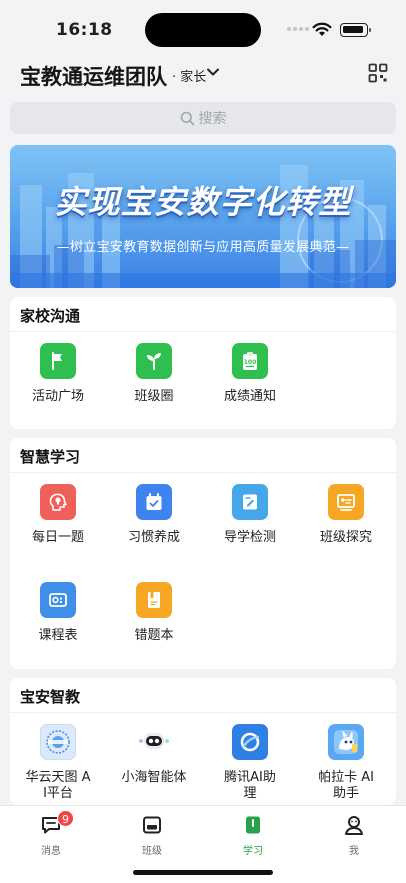  I want to click on svg-text: 100, so click(250, 362).